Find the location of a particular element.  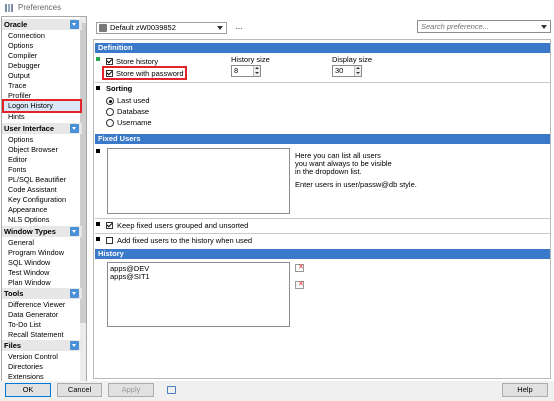

sidebar-item-todo-list: To-Do List is located at coordinates (44, 325).